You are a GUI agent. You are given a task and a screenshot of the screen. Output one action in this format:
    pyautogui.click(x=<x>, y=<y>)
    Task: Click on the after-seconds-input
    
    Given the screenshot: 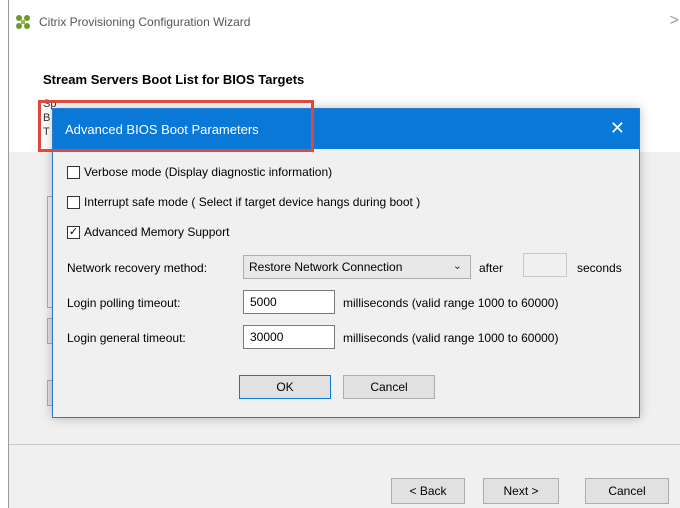 What is the action you would take?
    pyautogui.click(x=545, y=265)
    